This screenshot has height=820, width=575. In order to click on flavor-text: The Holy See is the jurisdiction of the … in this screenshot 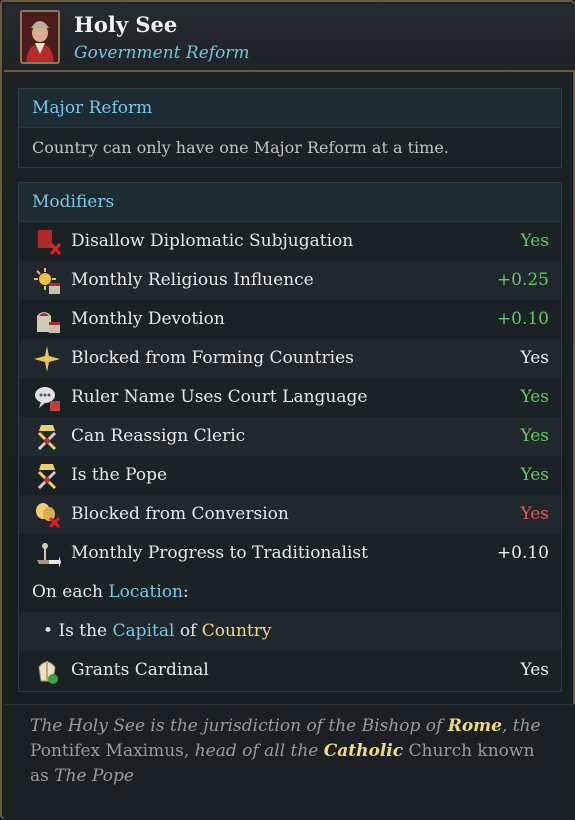, I will do `click(290, 751)`.